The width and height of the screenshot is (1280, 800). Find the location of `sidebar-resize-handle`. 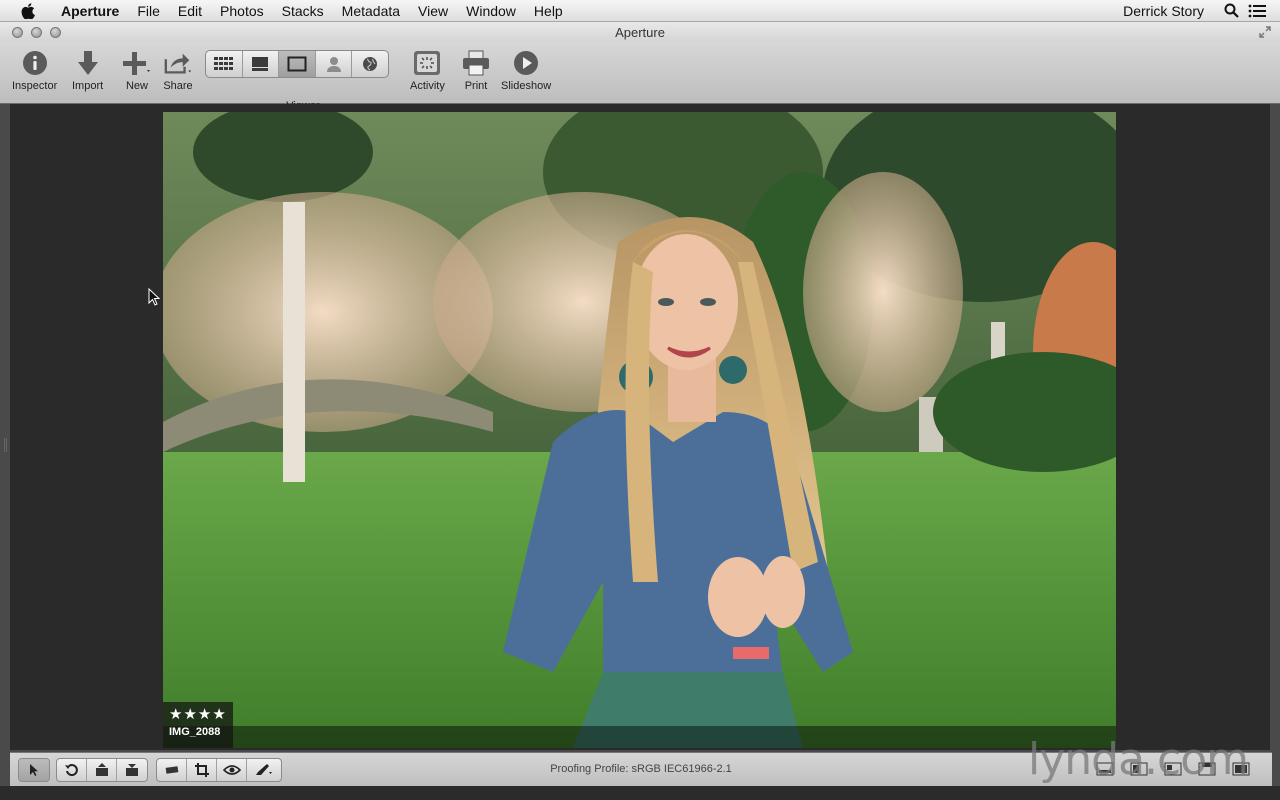

sidebar-resize-handle is located at coordinates (5, 445).